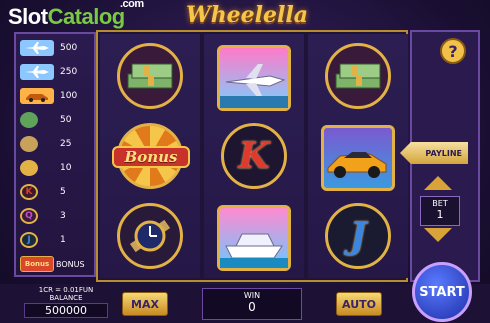 This screenshot has width=490, height=323. What do you see at coordinates (438, 183) in the screenshot?
I see `bet-increase-arrow-icon` at bounding box center [438, 183].